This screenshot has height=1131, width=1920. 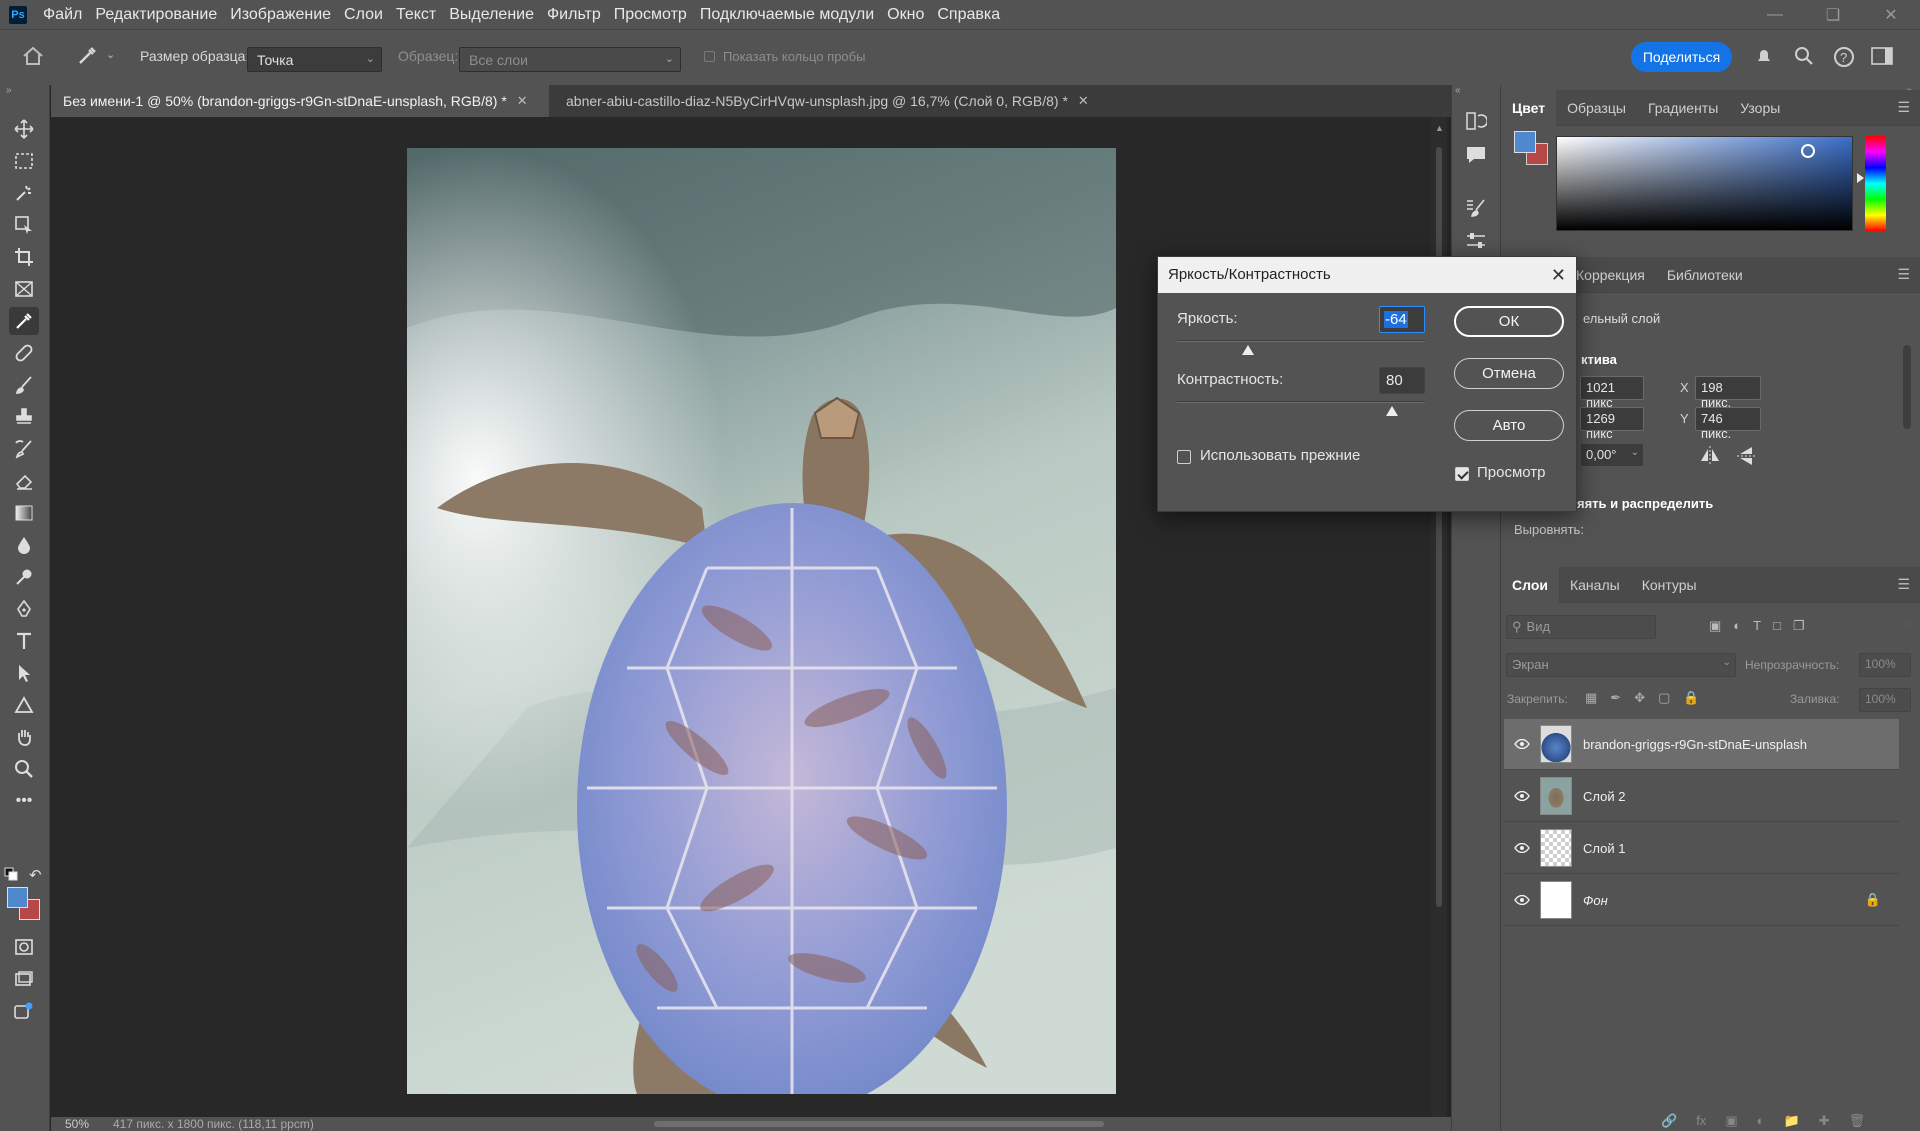 What do you see at coordinates (491, 15) in the screenshot?
I see `menu-select: Выделение` at bounding box center [491, 15].